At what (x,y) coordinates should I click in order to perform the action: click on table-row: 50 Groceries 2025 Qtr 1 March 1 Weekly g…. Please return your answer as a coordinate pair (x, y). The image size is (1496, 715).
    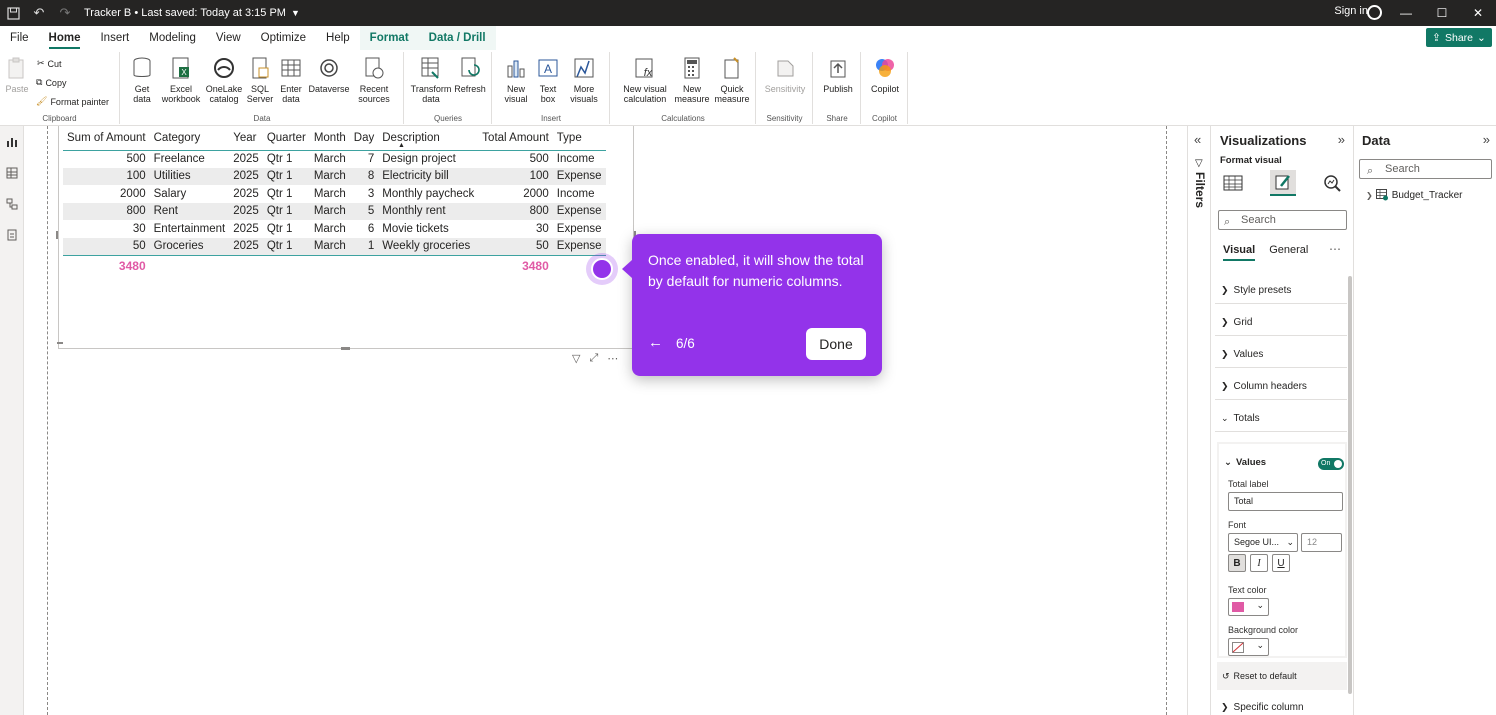
    Looking at the image, I should click on (334, 246).